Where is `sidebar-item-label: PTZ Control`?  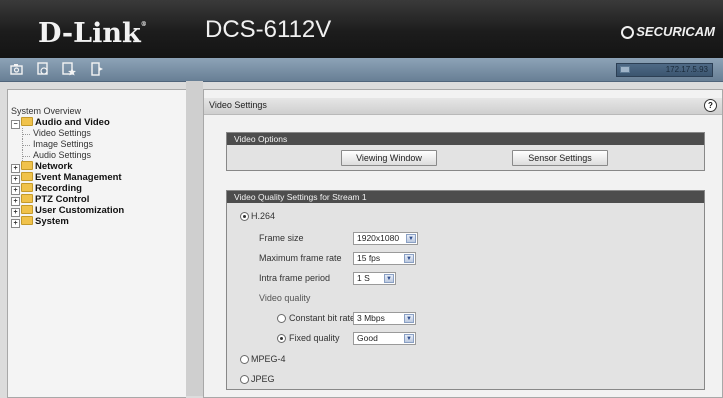 sidebar-item-label: PTZ Control is located at coordinates (62, 199).